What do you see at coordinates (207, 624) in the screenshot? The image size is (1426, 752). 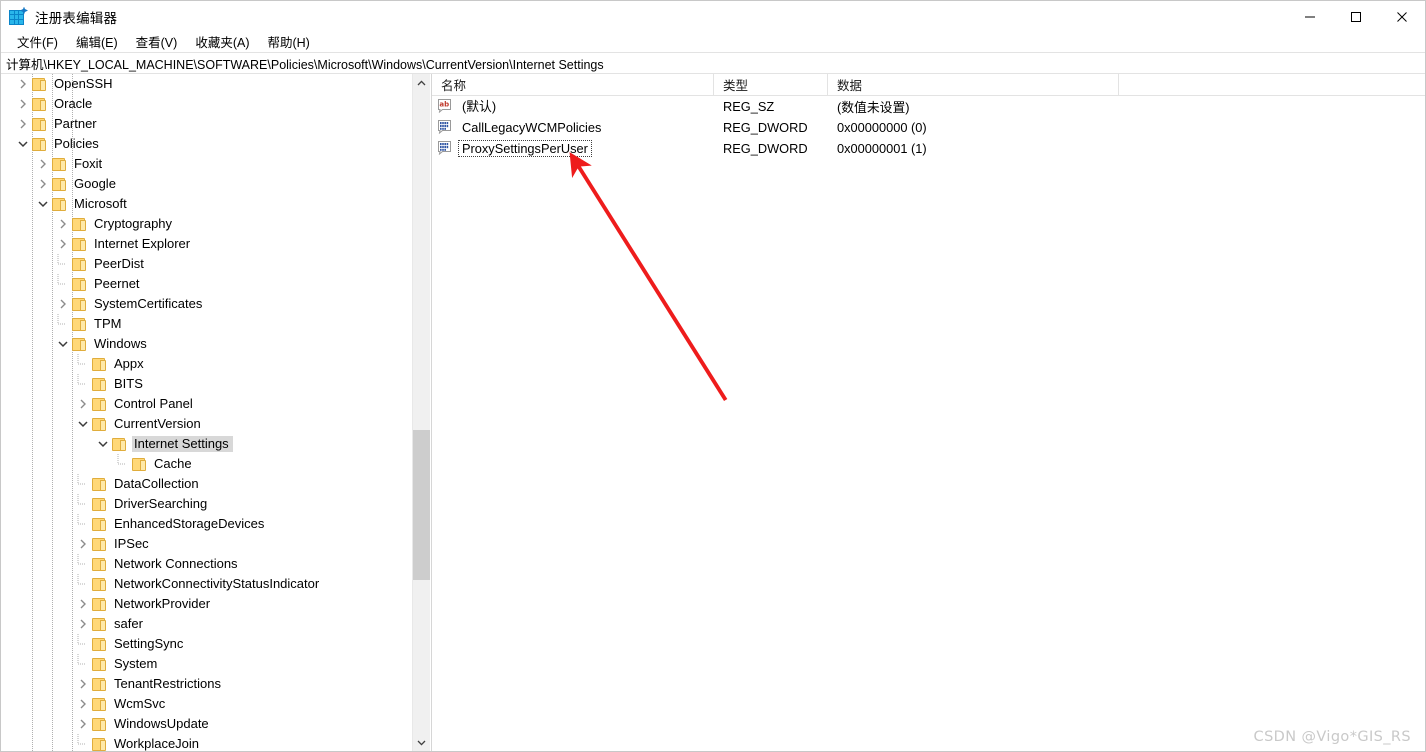 I see `tree-item: safer` at bounding box center [207, 624].